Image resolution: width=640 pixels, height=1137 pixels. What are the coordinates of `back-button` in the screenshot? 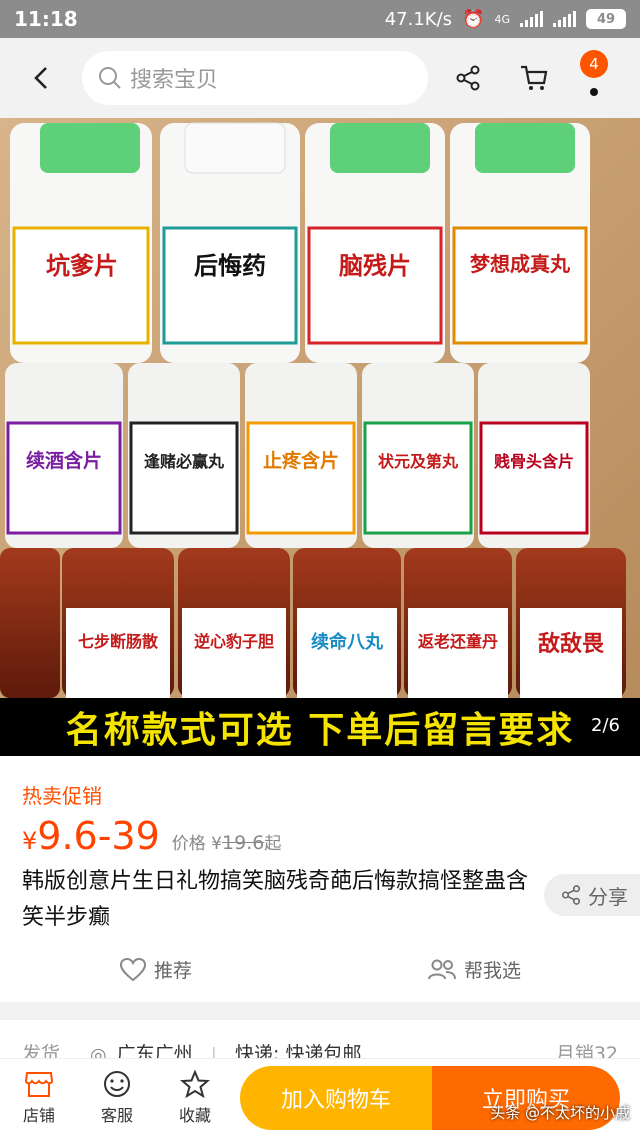 It's located at (42, 78).